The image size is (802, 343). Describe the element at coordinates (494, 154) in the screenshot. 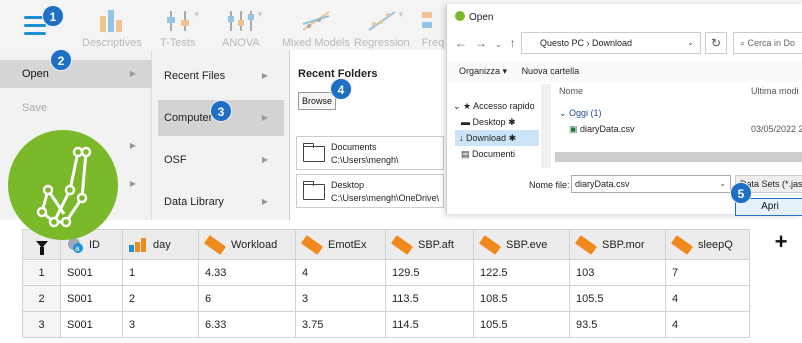

I see `nav-documents-label: Documenti` at that location.